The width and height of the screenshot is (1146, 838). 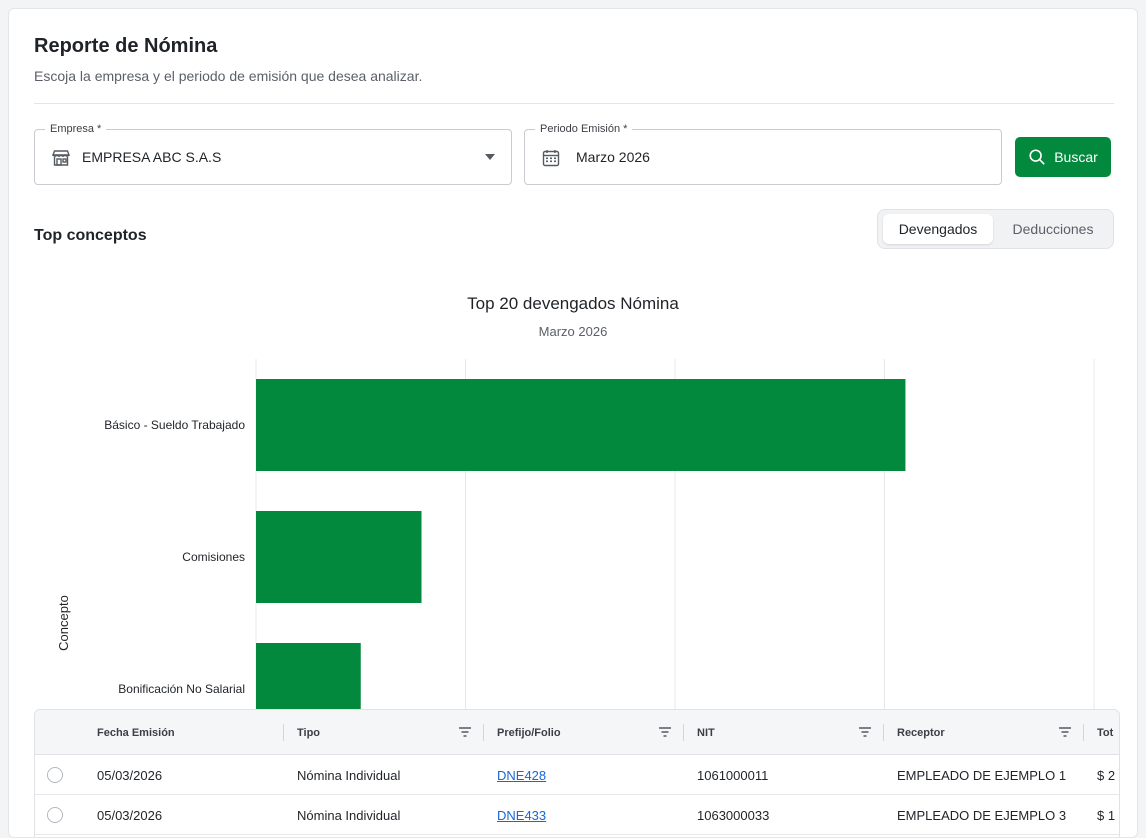 What do you see at coordinates (90, 235) in the screenshot?
I see `section-title: Top conceptos` at bounding box center [90, 235].